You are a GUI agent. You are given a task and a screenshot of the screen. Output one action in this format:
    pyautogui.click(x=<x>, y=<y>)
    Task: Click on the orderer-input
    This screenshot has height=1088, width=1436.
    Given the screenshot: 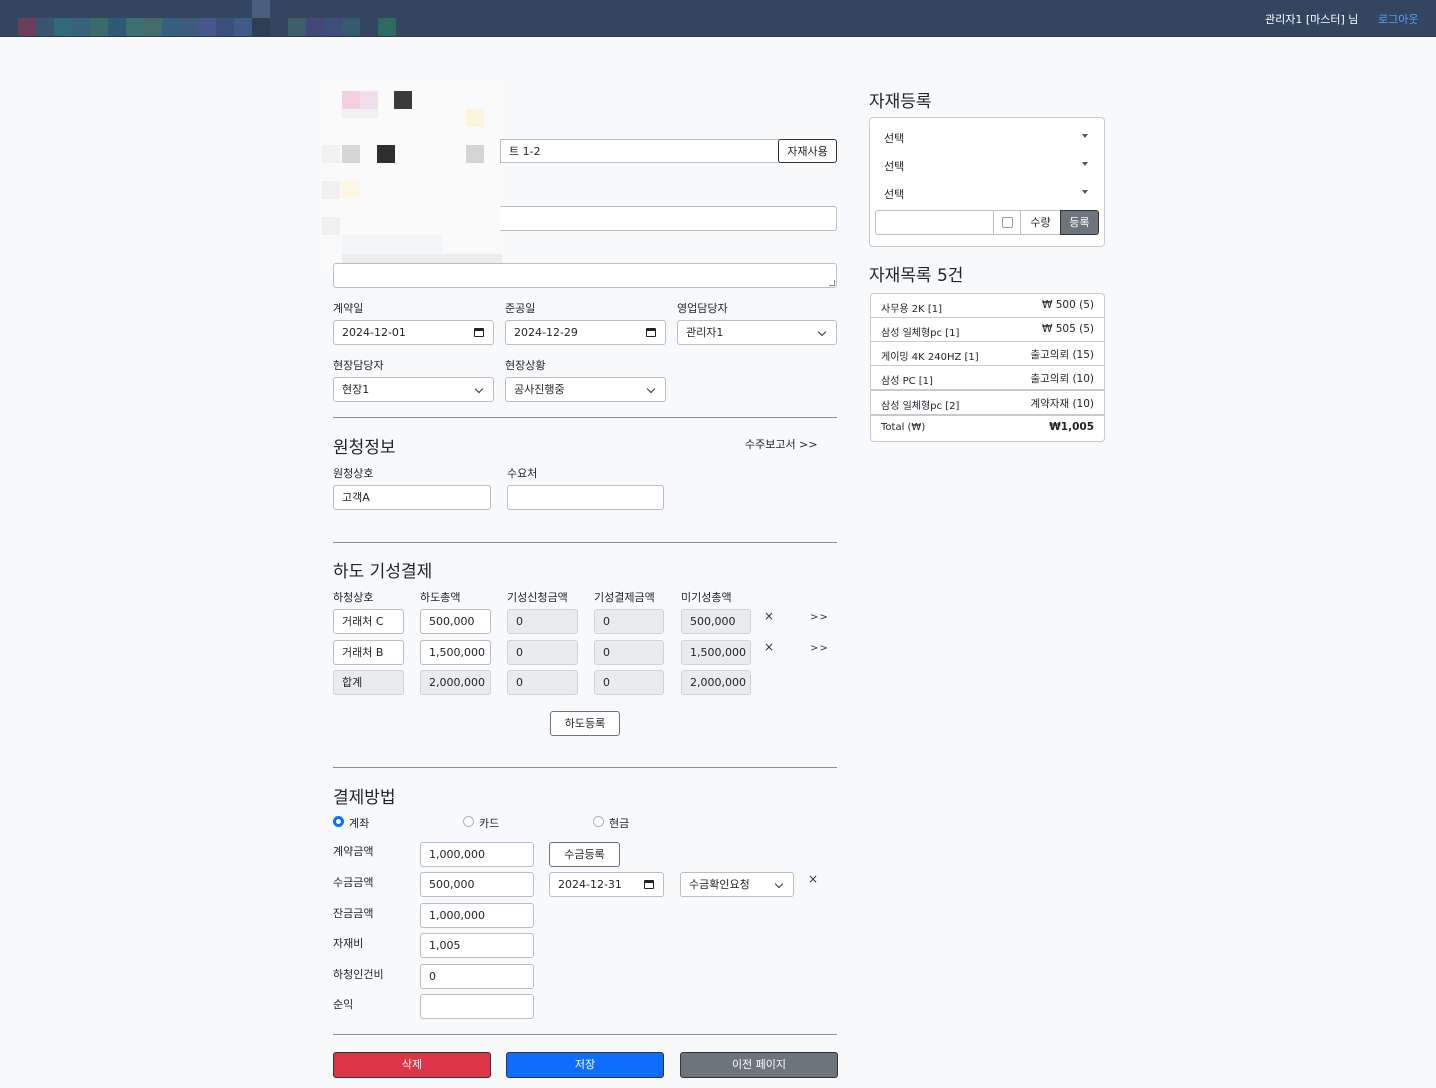 What is the action you would take?
    pyautogui.click(x=585, y=497)
    